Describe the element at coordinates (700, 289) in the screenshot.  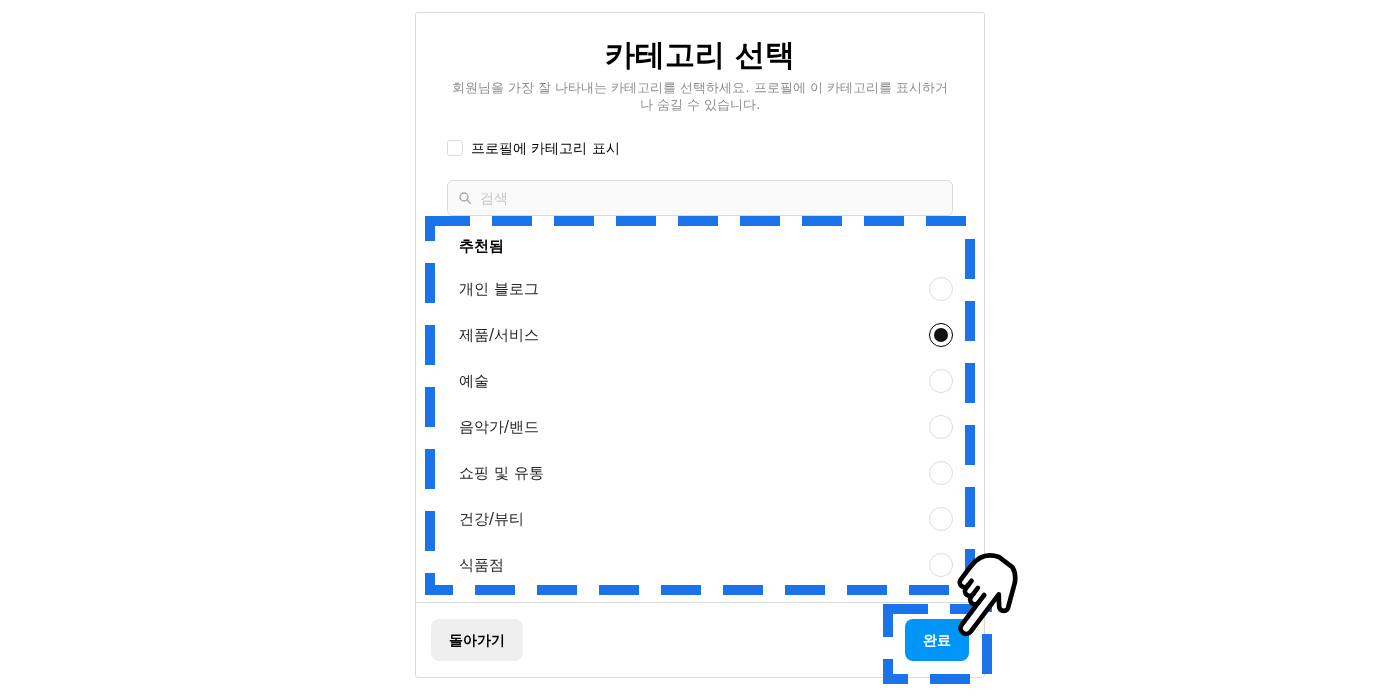
I see `category-option: 개인 블로그` at that location.